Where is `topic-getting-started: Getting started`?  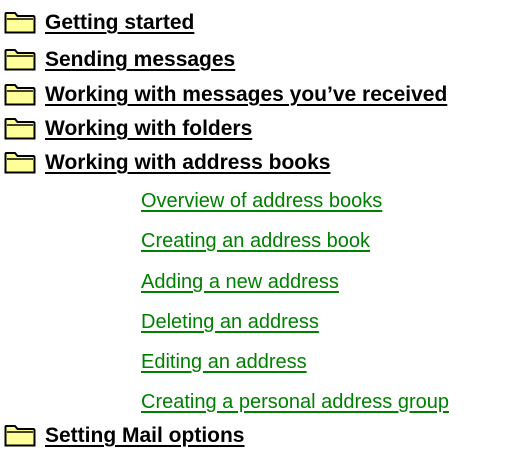
topic-getting-started: Getting started is located at coordinates (99, 23).